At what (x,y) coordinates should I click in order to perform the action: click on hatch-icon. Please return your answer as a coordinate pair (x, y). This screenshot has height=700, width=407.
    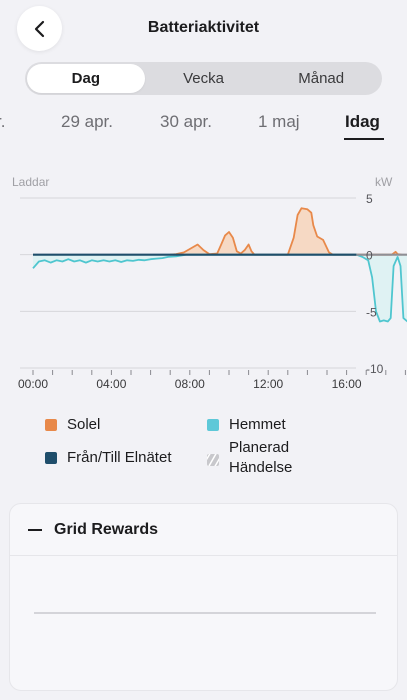
    Looking at the image, I should click on (213, 460).